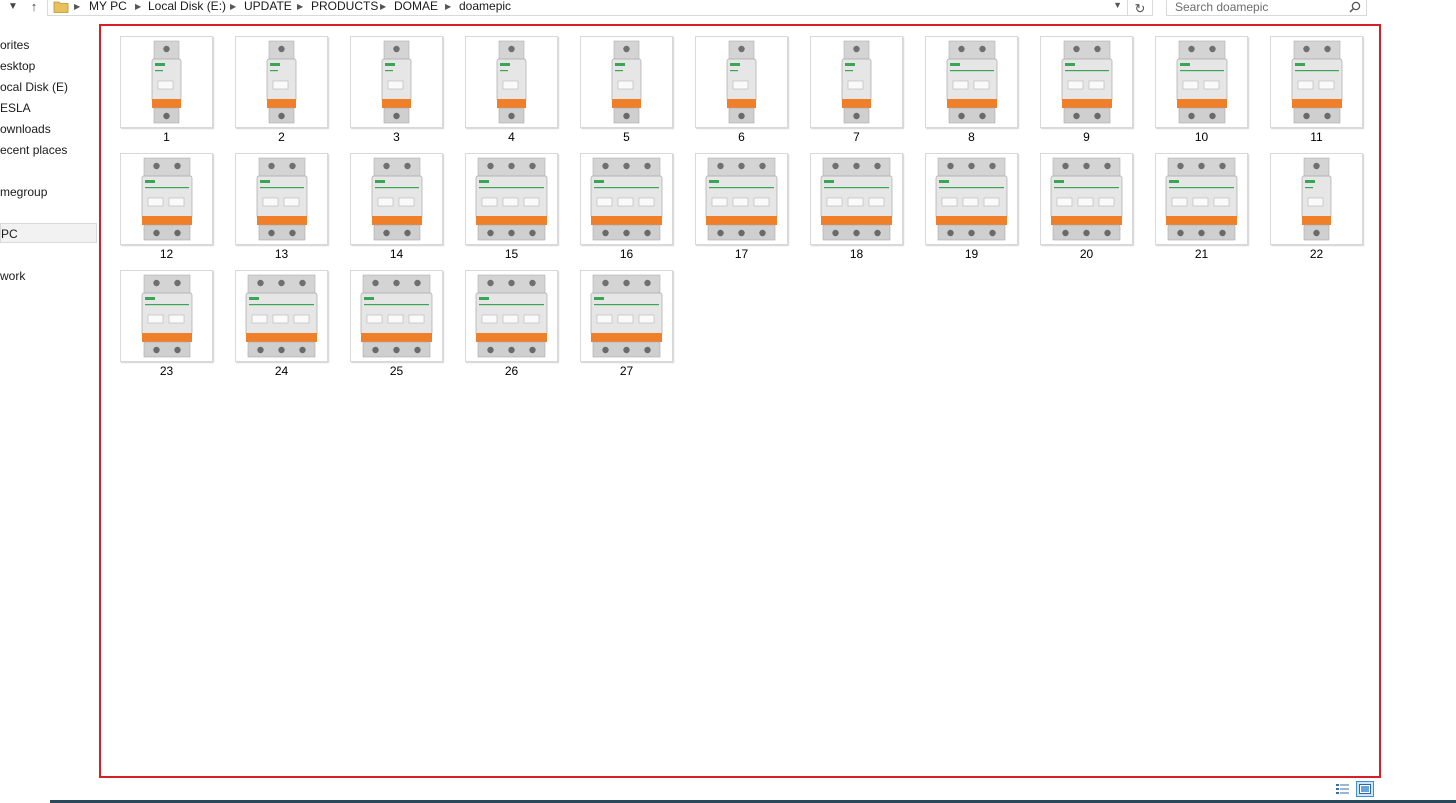 The height and width of the screenshot is (803, 1456). I want to click on file-item: 22, so click(1316, 208).